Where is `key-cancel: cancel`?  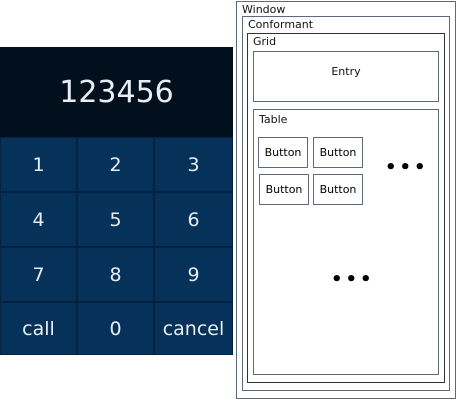 key-cancel: cancel is located at coordinates (193, 328).